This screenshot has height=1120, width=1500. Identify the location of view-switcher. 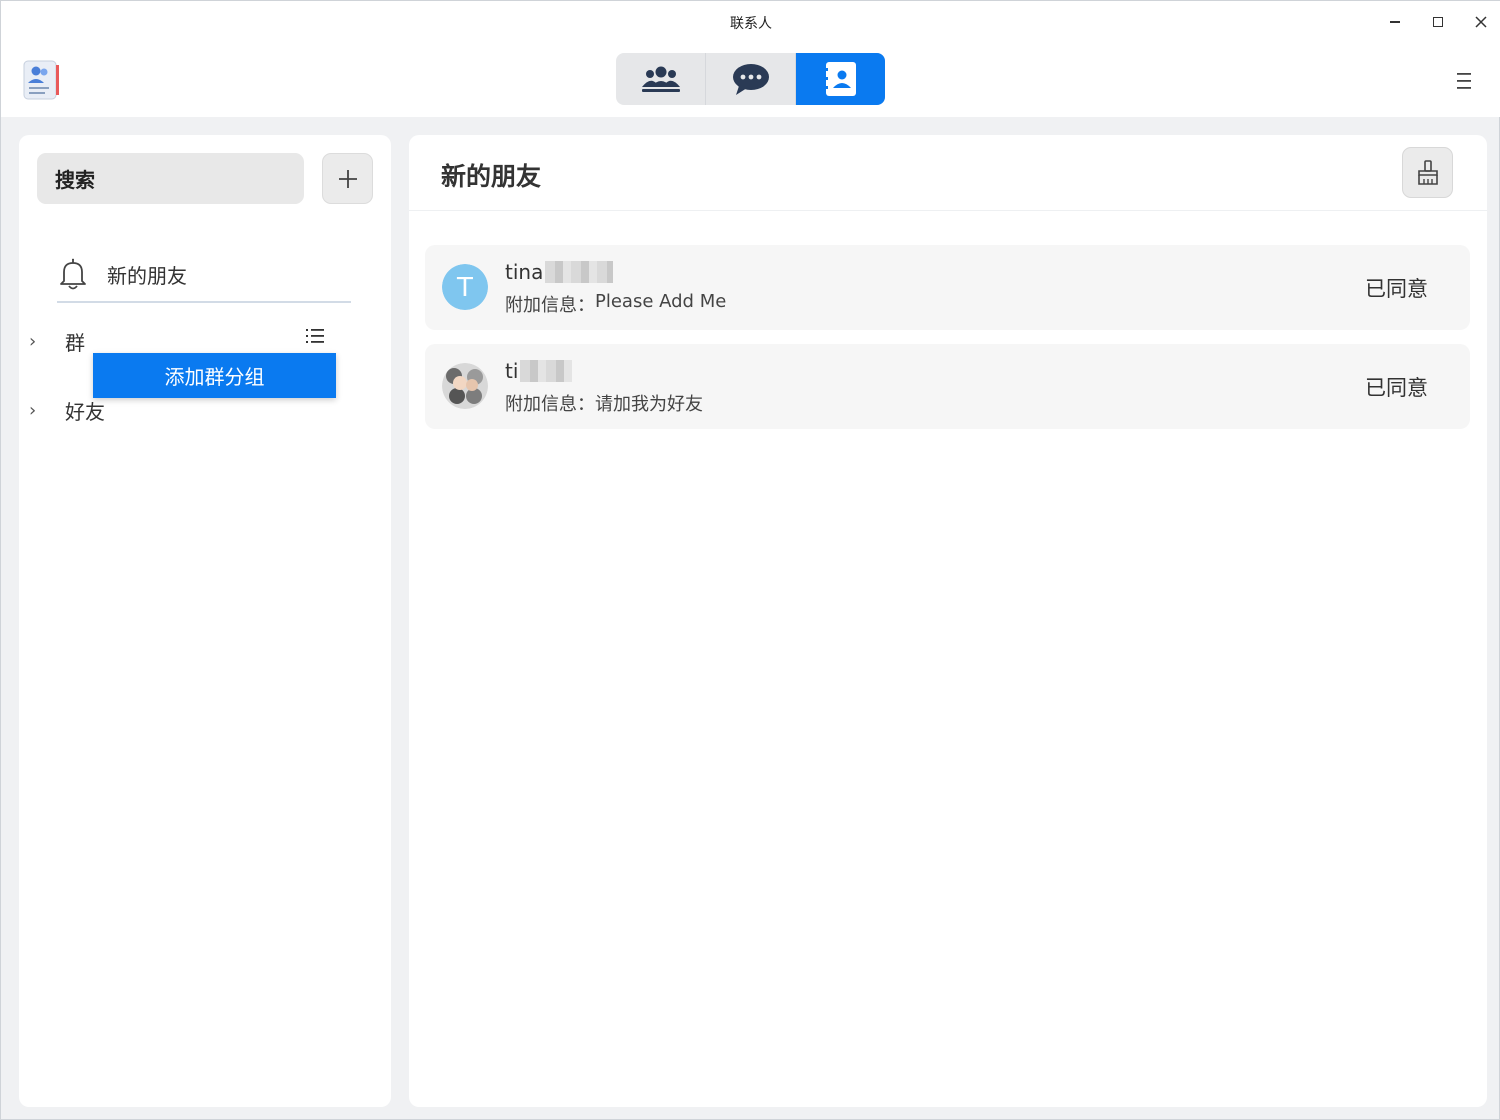
(750, 79).